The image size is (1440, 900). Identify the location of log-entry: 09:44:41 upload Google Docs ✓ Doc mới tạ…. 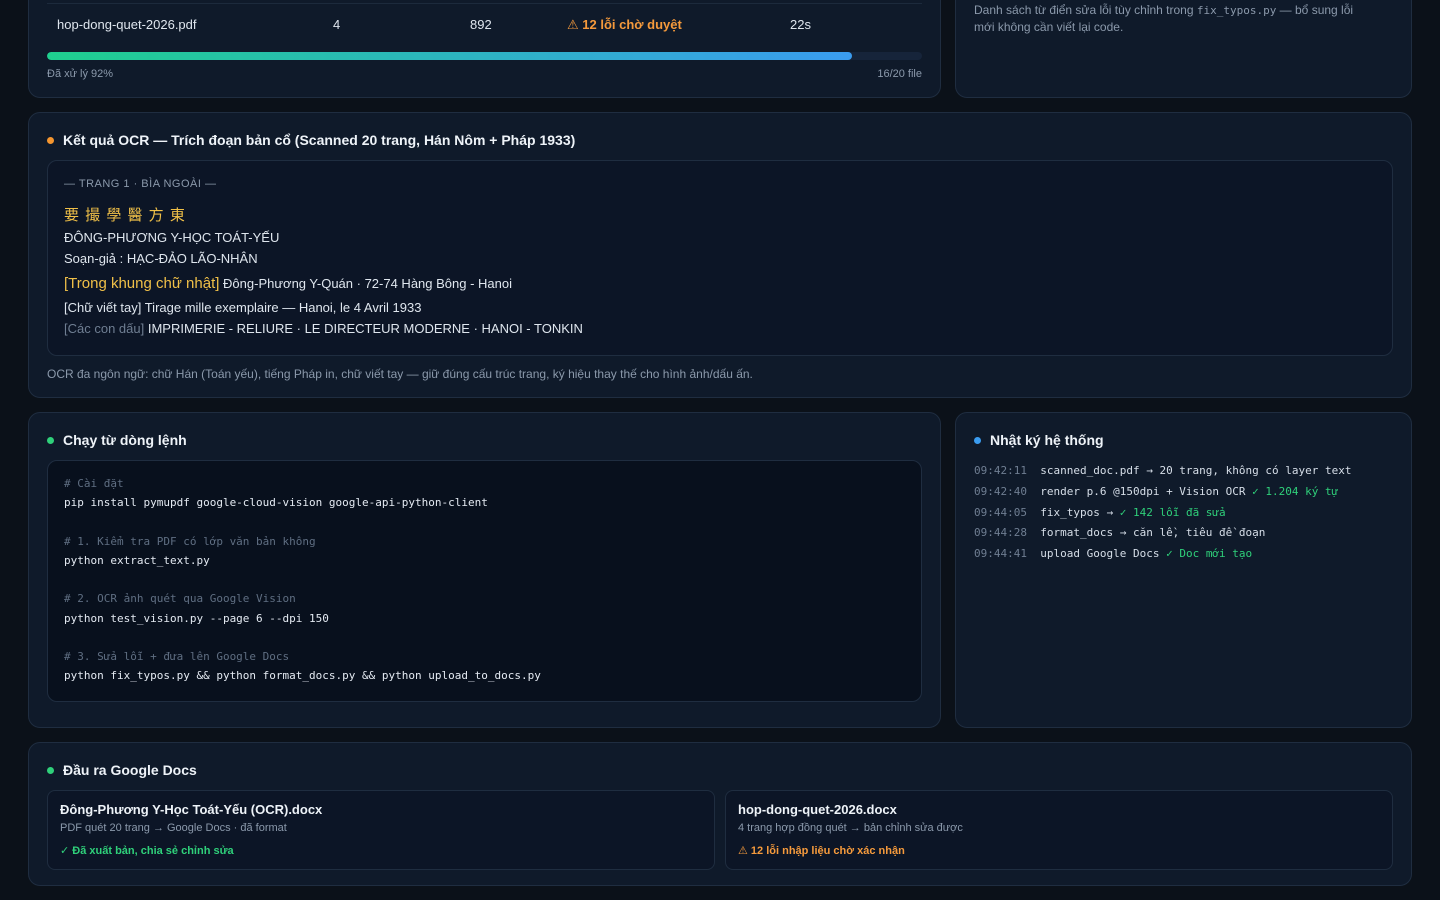
(1113, 553).